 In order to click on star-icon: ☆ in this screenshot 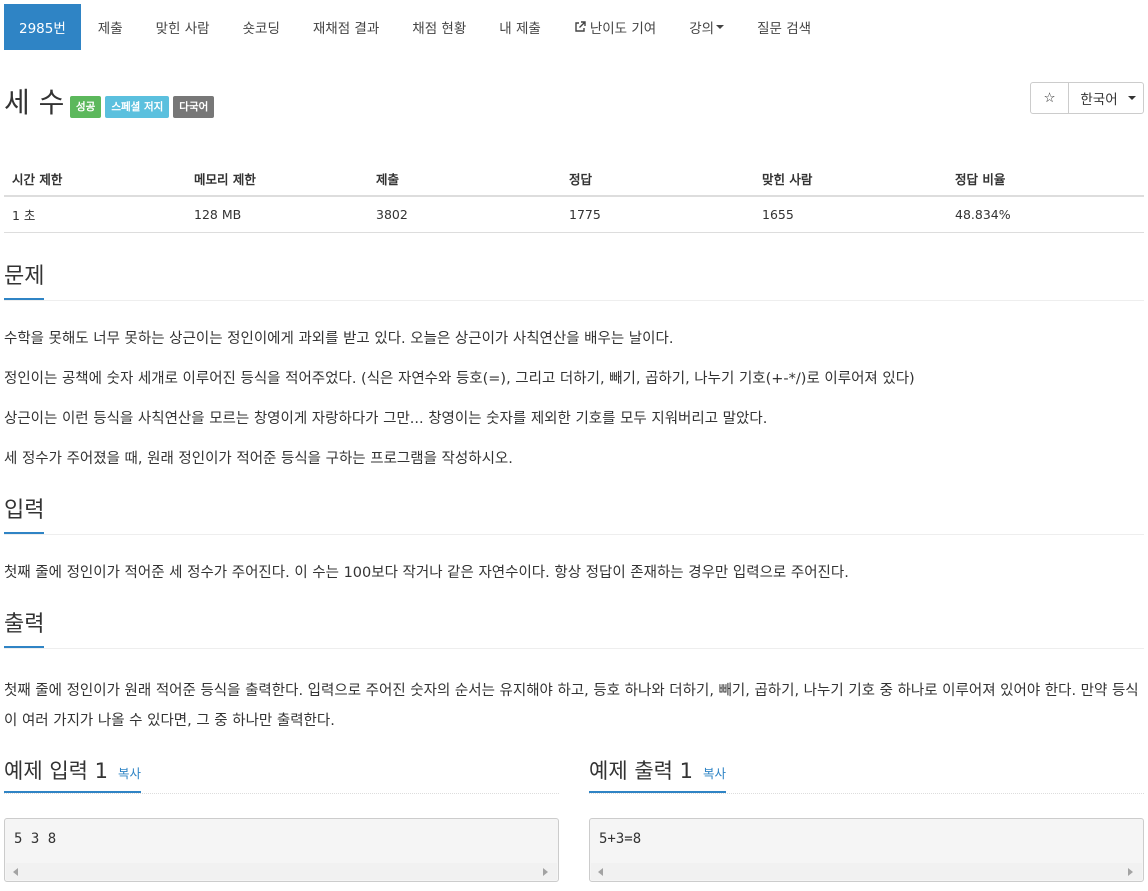, I will do `click(1049, 98)`.